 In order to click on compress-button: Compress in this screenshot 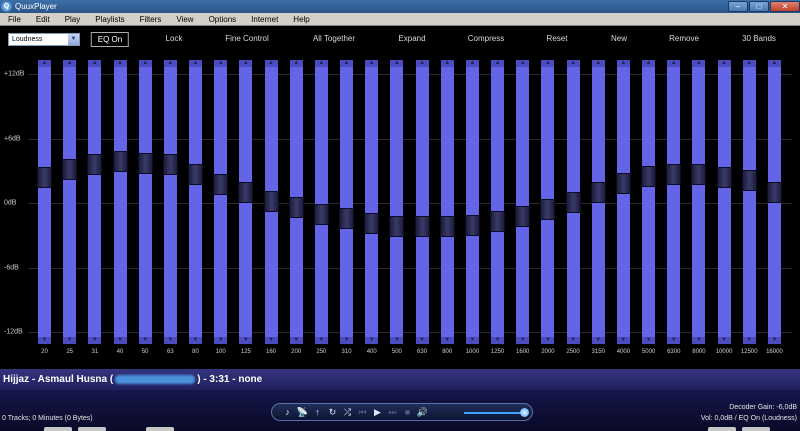, I will do `click(486, 39)`.